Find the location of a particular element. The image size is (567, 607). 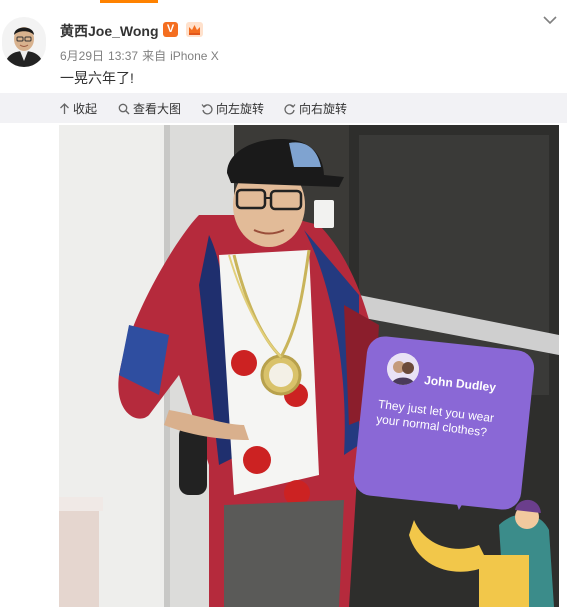

post-date: 6月29日 is located at coordinates (82, 56).